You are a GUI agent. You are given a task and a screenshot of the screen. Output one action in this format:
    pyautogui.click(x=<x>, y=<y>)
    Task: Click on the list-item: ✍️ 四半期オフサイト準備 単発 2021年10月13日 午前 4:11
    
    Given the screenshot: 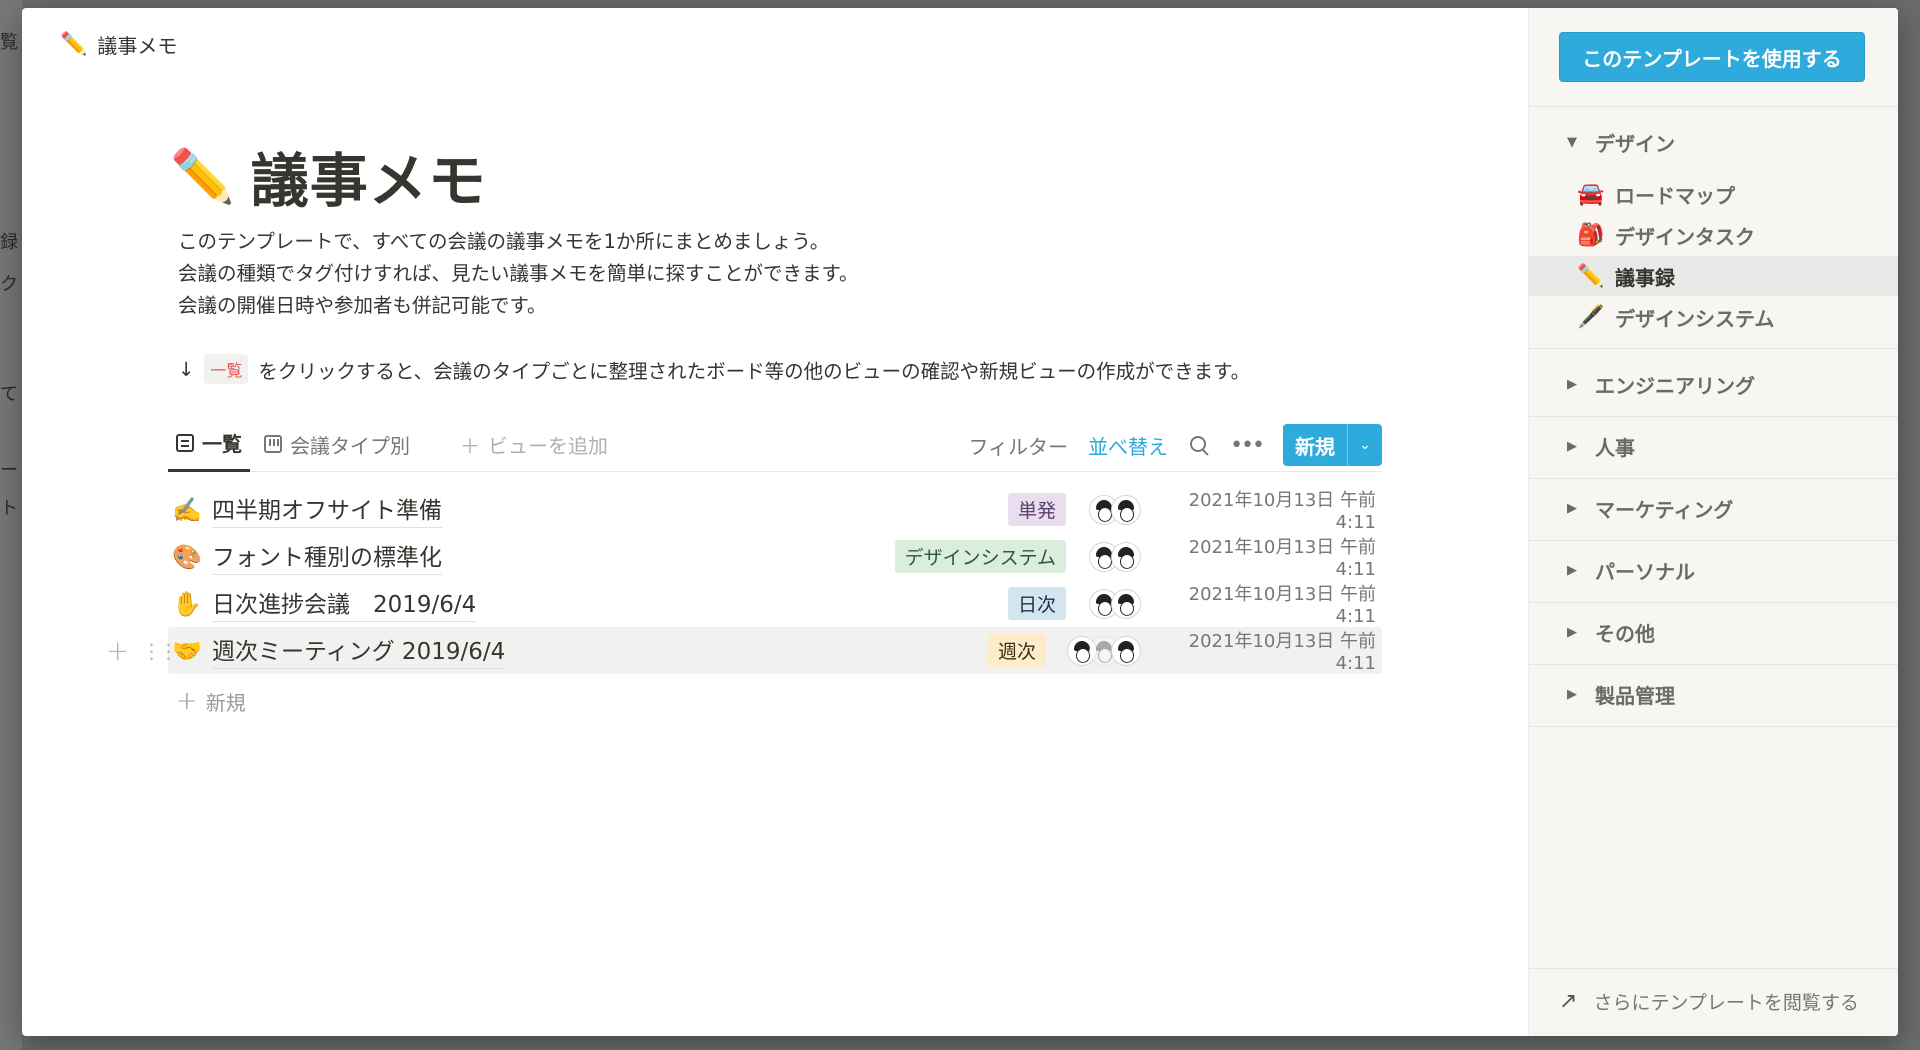 What is the action you would take?
    pyautogui.click(x=775, y=509)
    